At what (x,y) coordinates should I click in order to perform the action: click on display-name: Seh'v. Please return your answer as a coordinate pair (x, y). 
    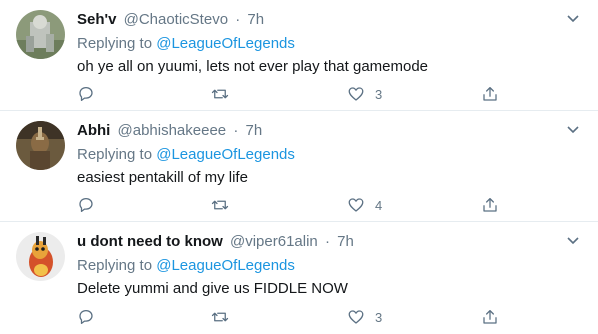
    Looking at the image, I should click on (96, 19).